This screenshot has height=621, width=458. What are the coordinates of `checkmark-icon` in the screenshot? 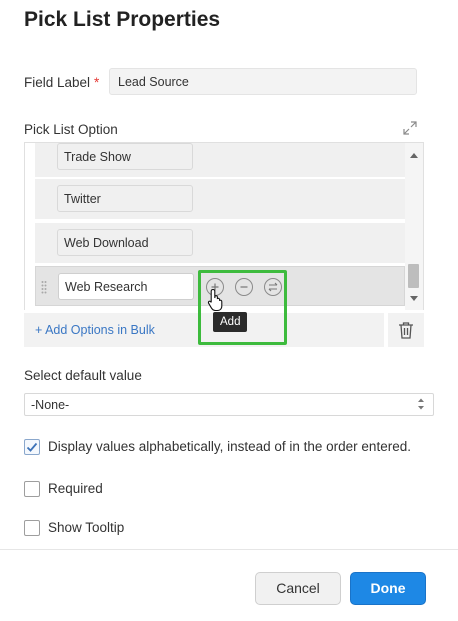 It's located at (32, 447).